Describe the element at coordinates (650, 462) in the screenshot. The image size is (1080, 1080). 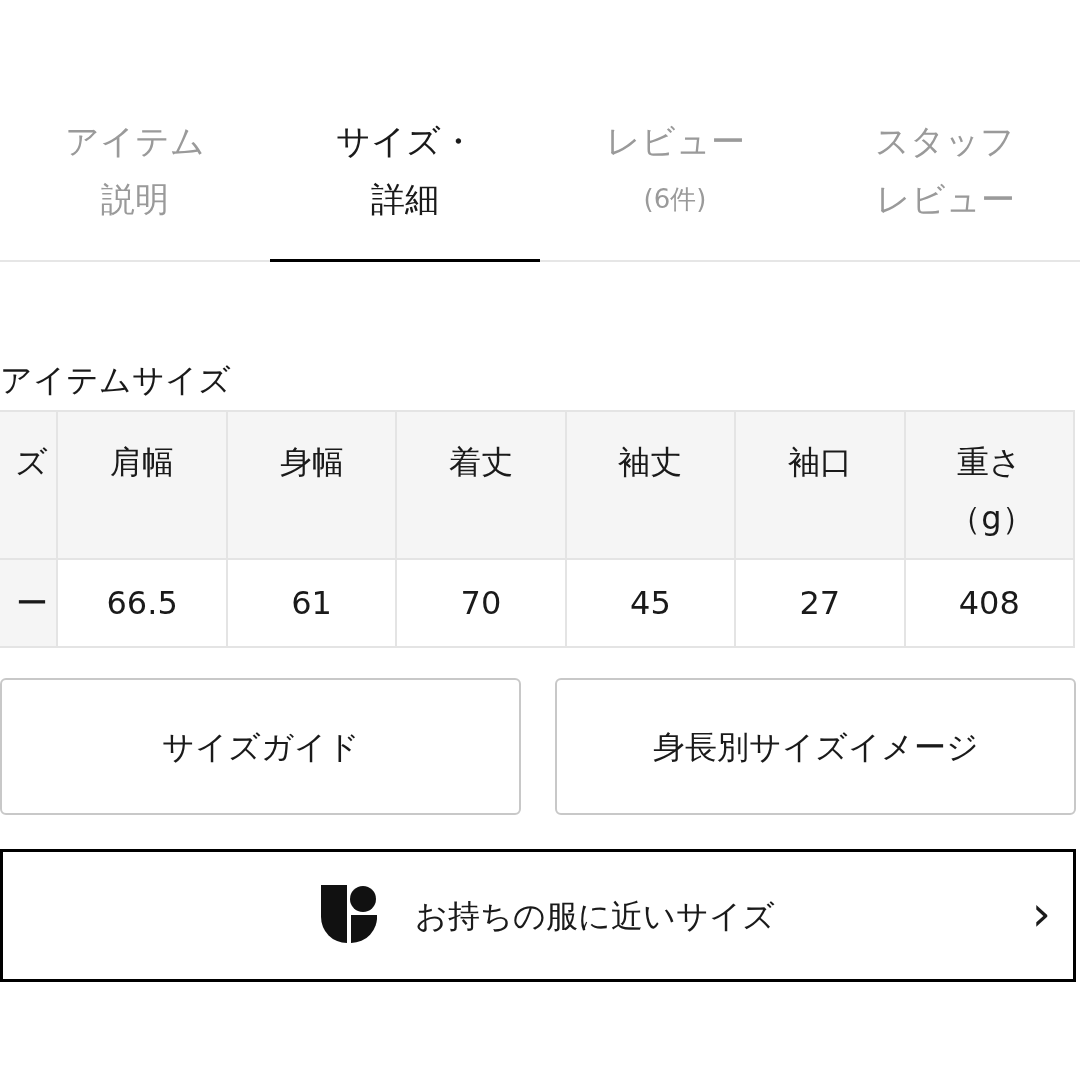
I see `column-header: 袖丈` at that location.